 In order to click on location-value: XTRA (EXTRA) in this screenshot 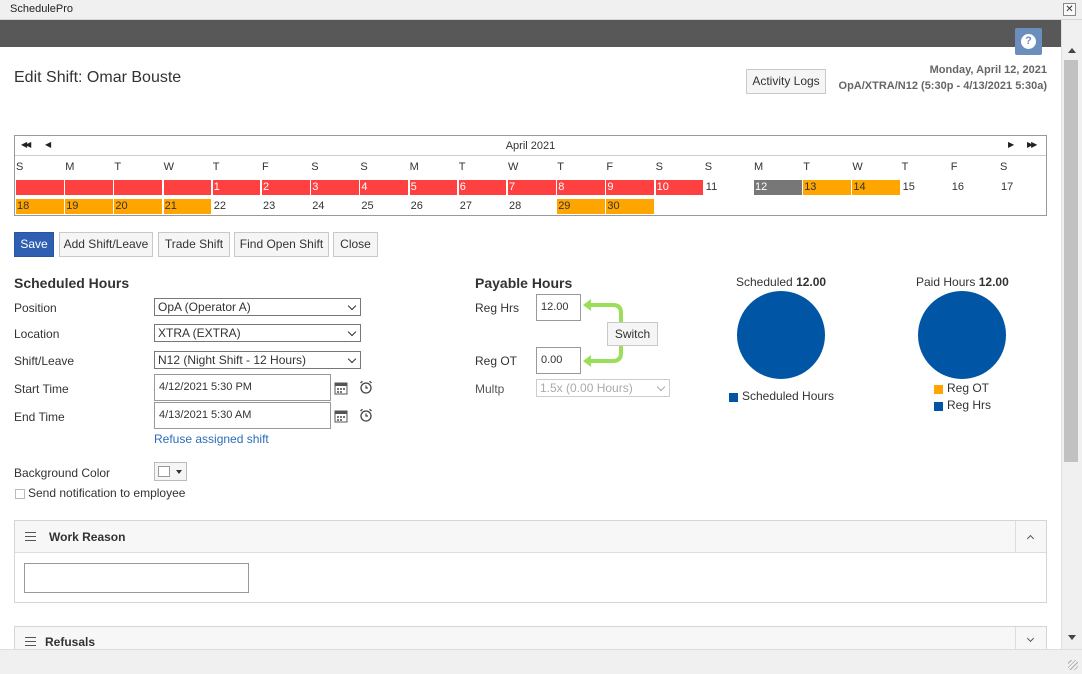, I will do `click(199, 333)`.